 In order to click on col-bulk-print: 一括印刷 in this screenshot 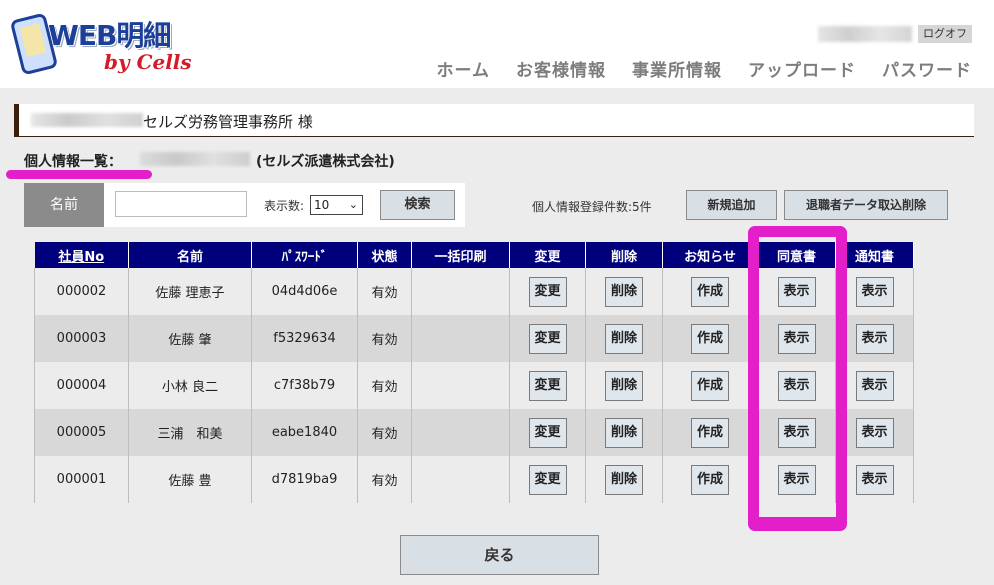, I will do `click(460, 255)`.